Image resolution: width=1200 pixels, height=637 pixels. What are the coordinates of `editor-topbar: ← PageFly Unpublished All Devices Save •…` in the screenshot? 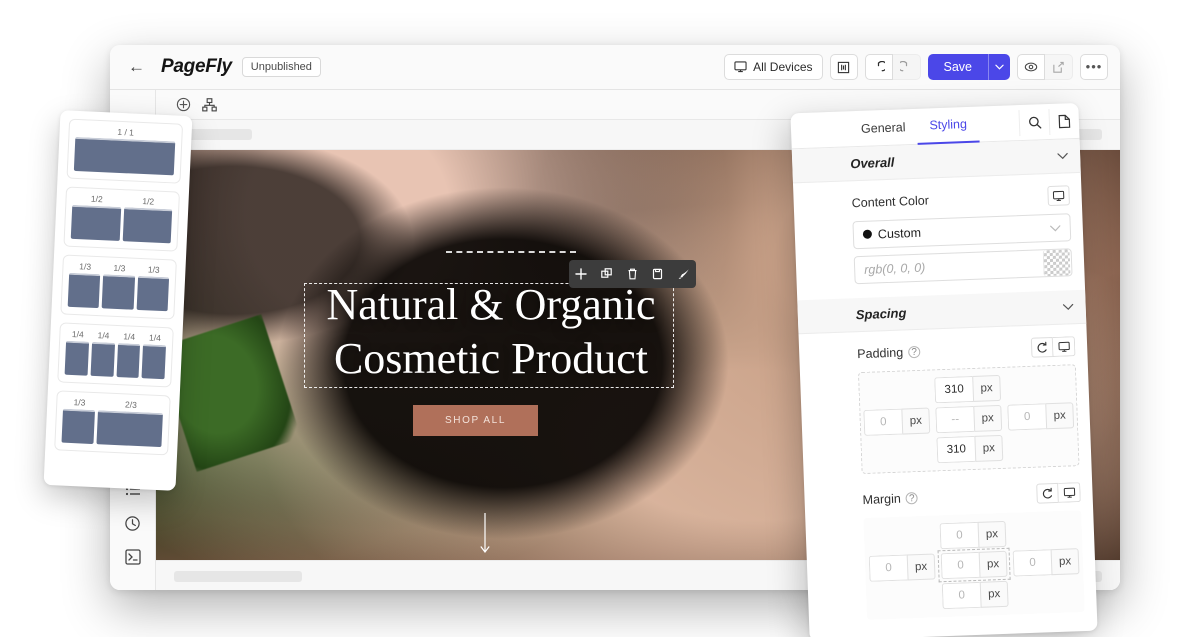 It's located at (615, 67).